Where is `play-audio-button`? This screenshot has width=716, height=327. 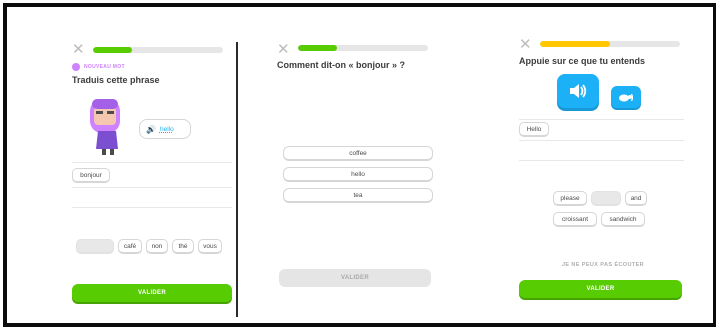 play-audio-button is located at coordinates (578, 91).